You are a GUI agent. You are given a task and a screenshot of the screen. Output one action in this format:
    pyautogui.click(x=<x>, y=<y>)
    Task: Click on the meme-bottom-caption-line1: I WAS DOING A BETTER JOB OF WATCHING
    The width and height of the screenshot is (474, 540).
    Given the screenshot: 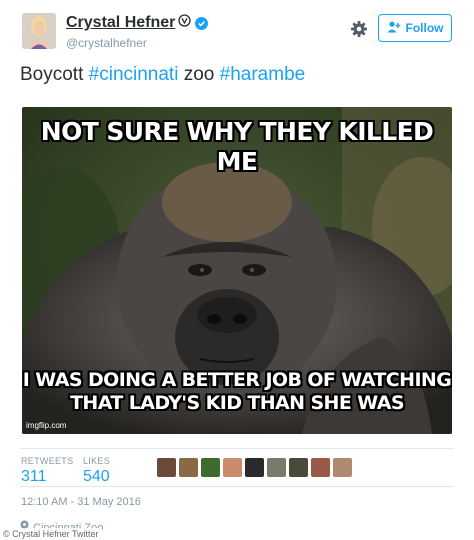 What is the action you would take?
    pyautogui.click(x=237, y=380)
    